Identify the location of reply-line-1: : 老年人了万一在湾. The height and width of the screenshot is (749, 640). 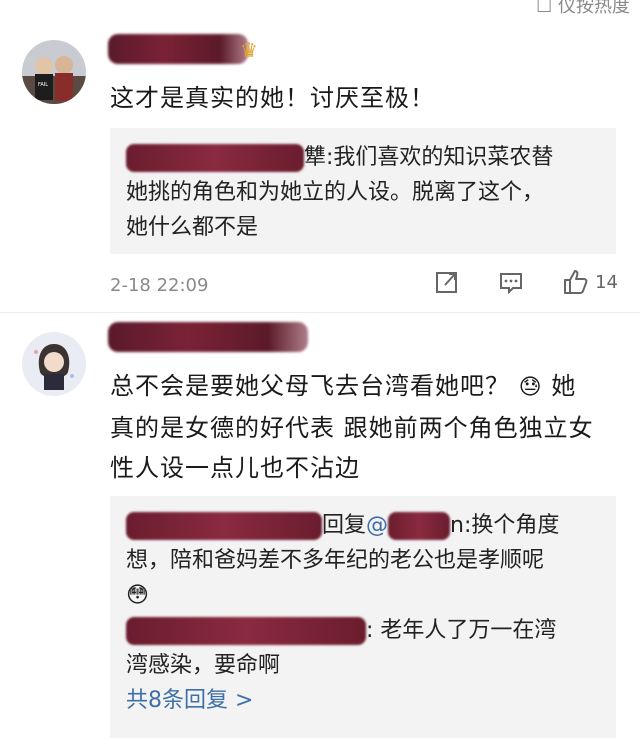
(363, 630).